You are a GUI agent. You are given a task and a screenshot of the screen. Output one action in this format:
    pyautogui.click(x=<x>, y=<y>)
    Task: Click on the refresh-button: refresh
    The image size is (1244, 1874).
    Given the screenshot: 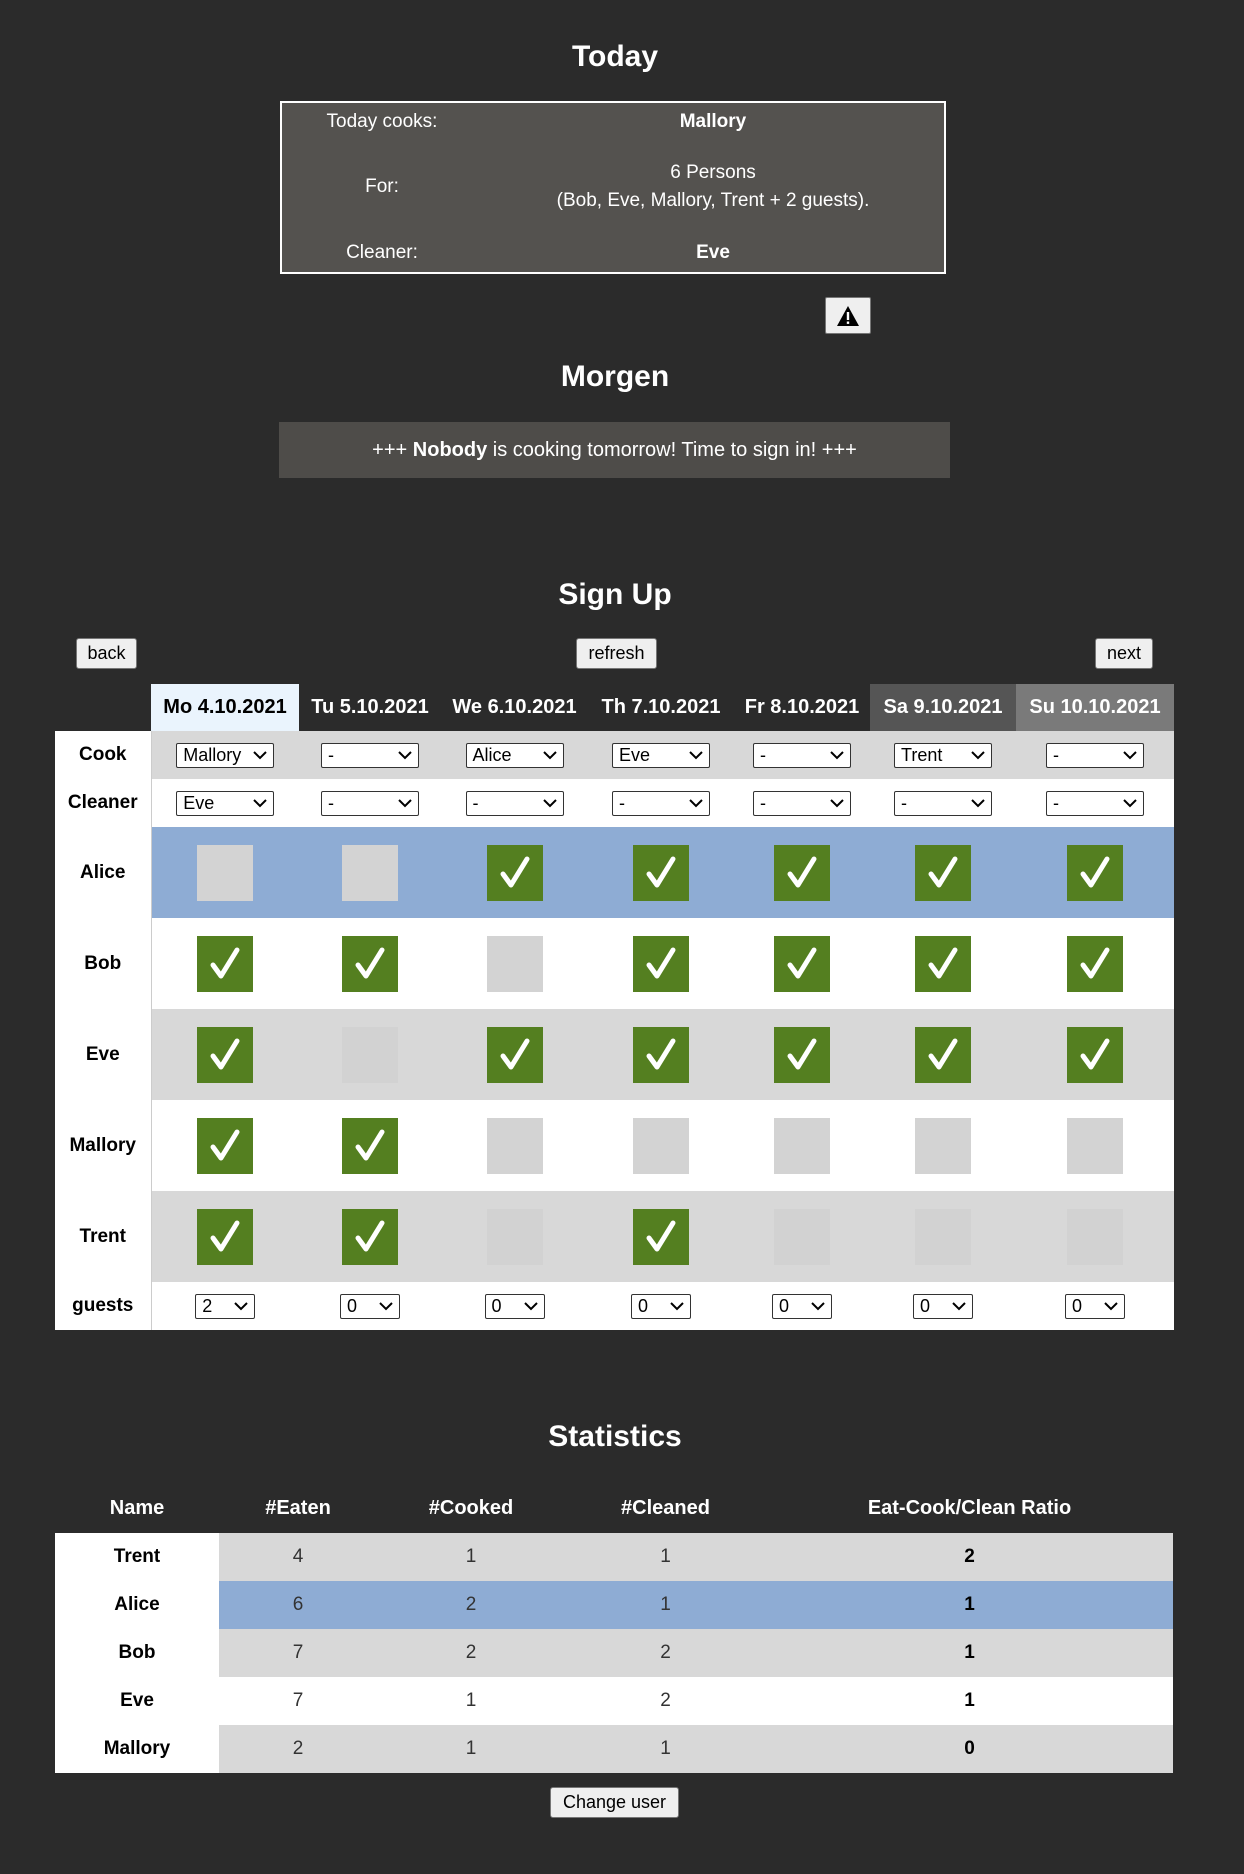 What is the action you would take?
    pyautogui.click(x=616, y=653)
    